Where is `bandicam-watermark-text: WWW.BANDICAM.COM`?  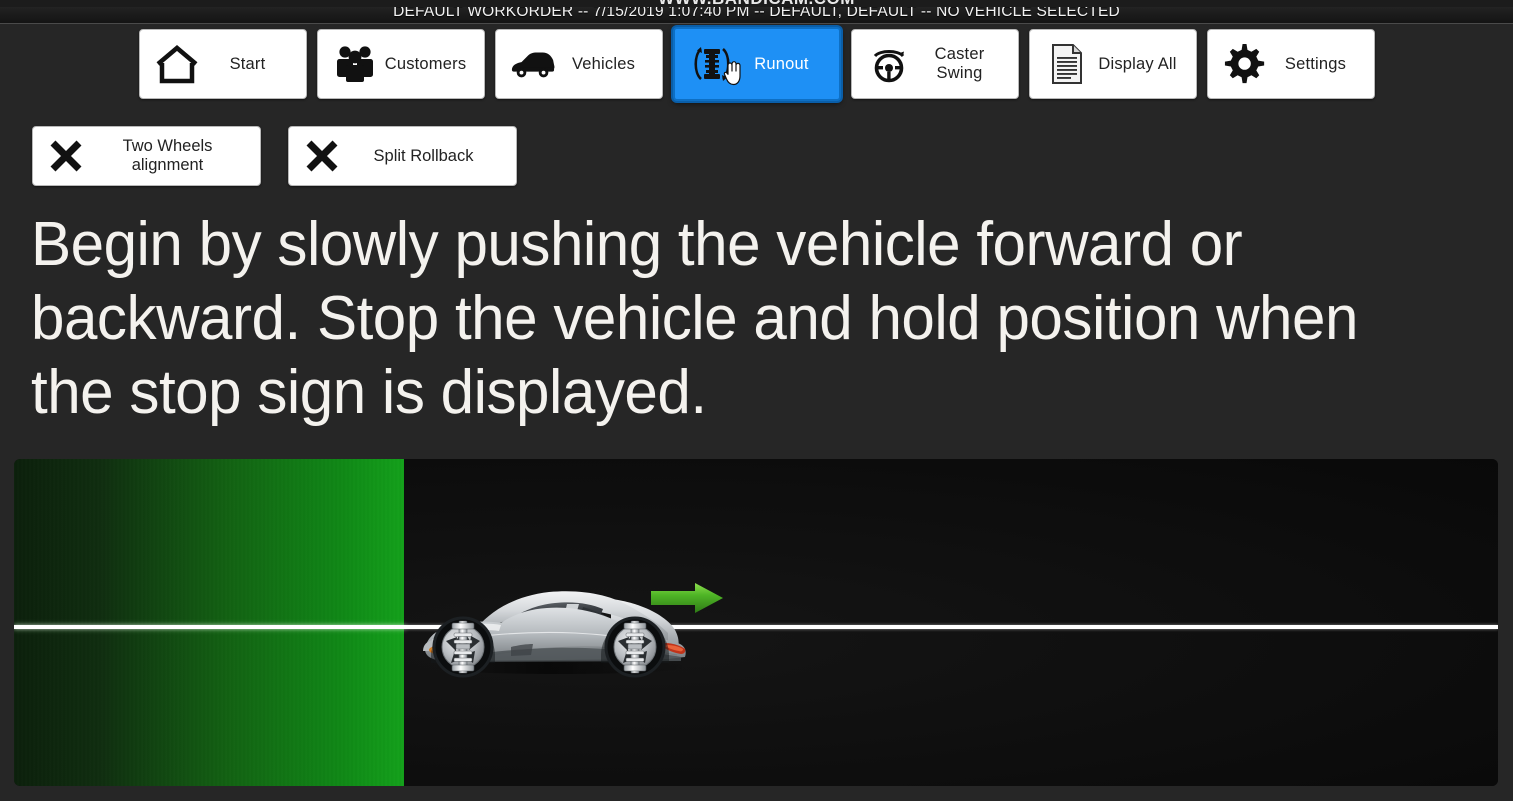
bandicam-watermark-text: WWW.BANDICAM.COM is located at coordinates (756, 3).